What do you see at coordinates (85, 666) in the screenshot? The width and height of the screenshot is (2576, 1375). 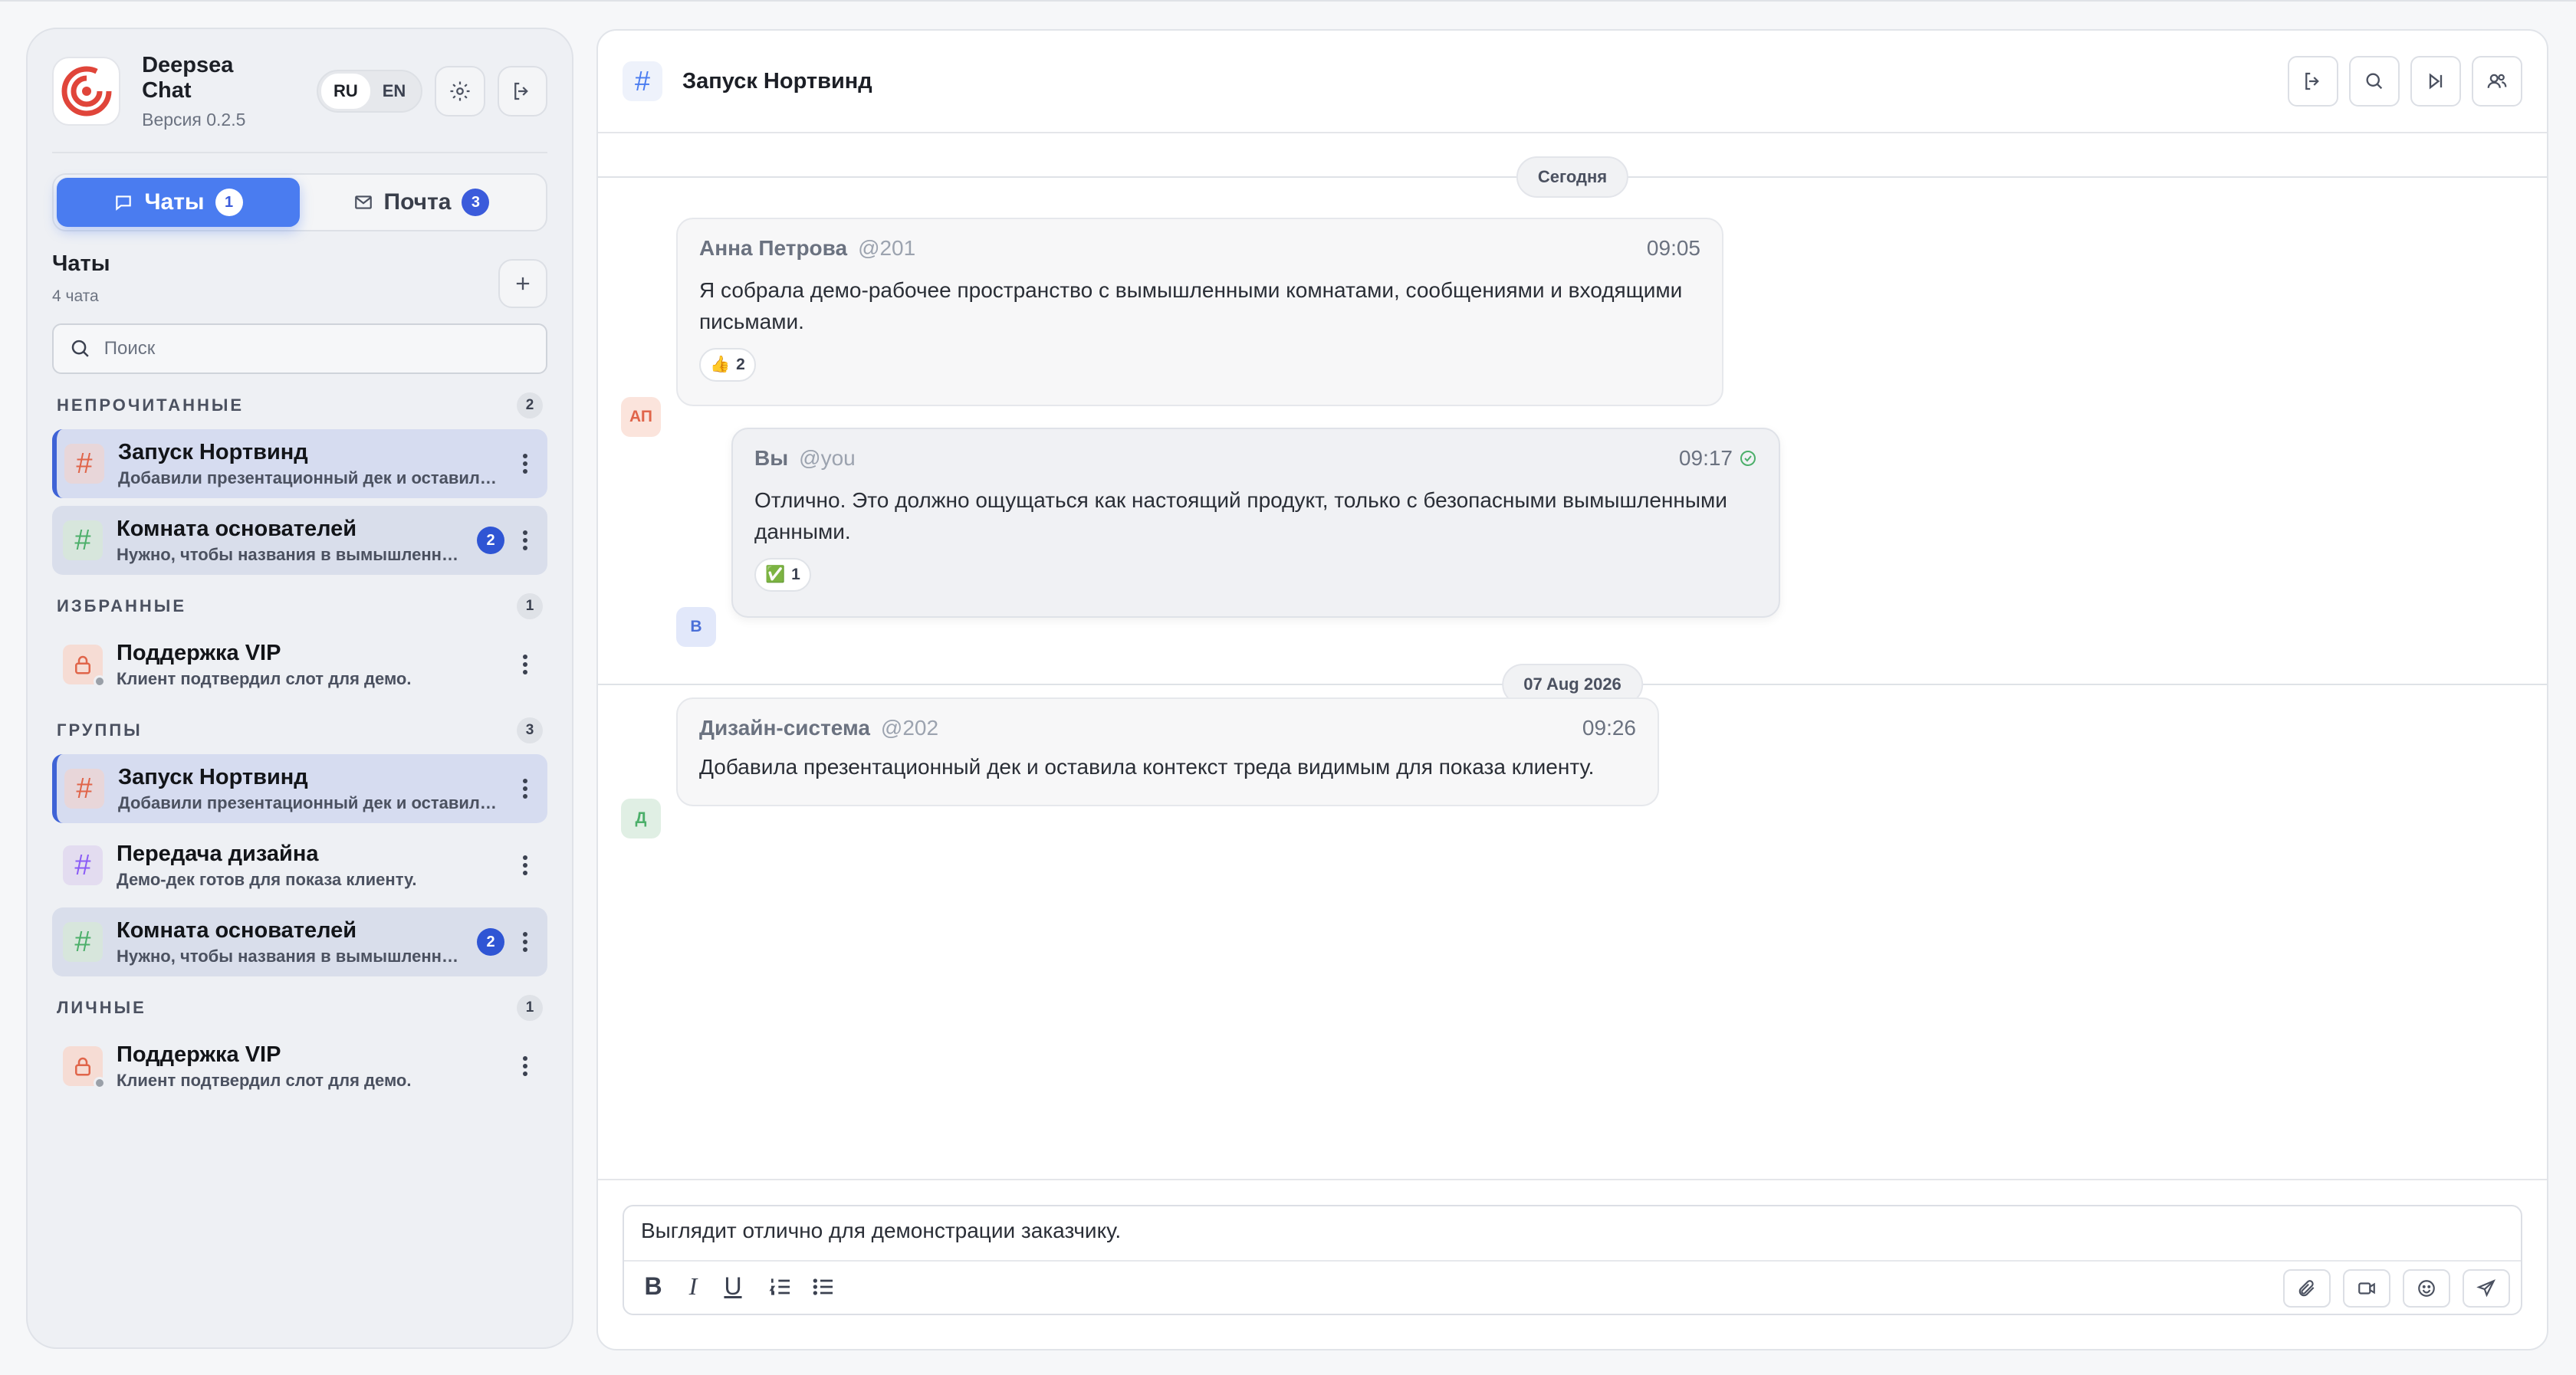 I see `lock-icon` at bounding box center [85, 666].